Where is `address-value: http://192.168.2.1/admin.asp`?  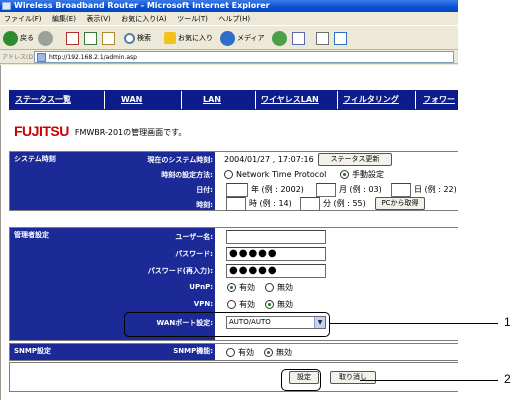 address-value: http://192.168.2.1/admin.asp is located at coordinates (93, 57).